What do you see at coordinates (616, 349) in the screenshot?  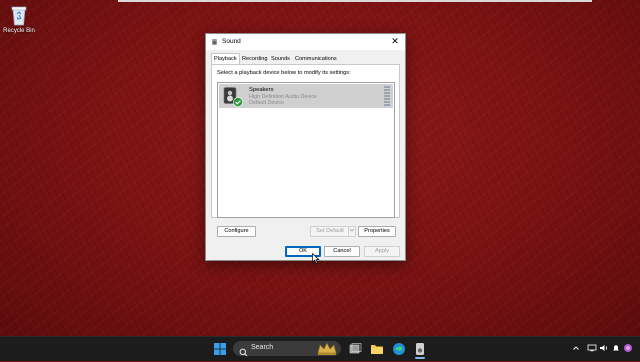 I see `notifications-icon` at bounding box center [616, 349].